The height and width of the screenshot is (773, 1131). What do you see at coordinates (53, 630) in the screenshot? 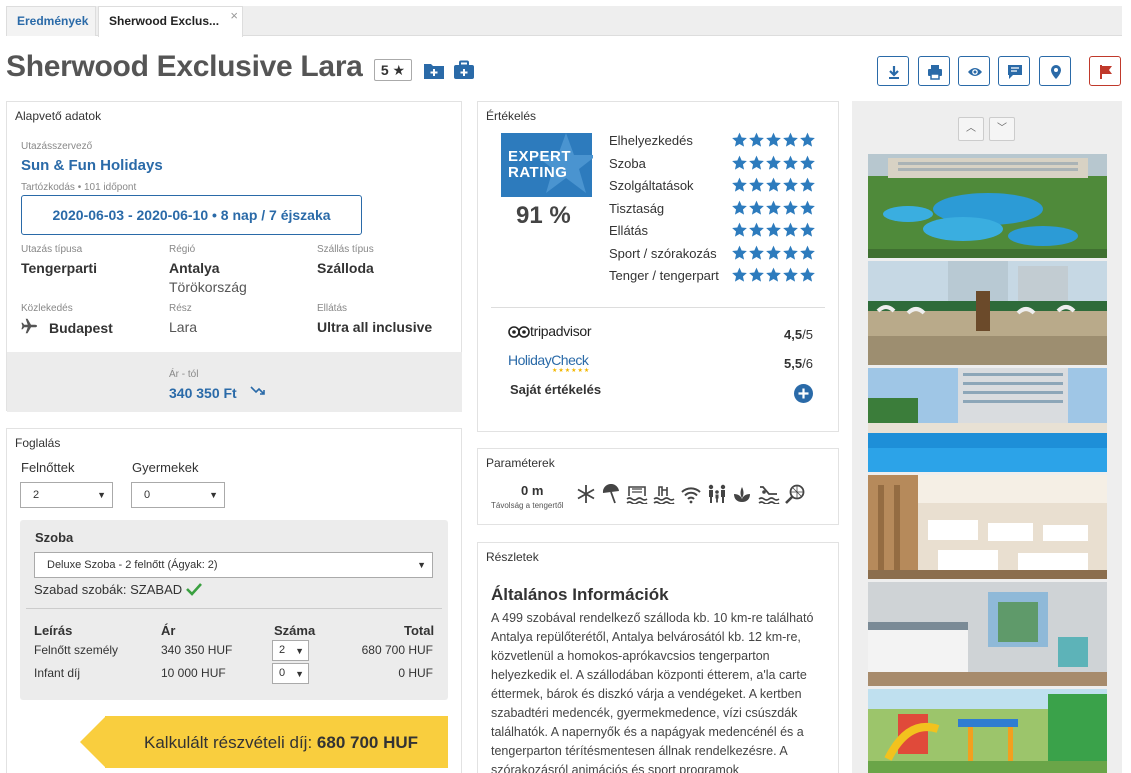
I see `col-header-desc: Leírás` at bounding box center [53, 630].